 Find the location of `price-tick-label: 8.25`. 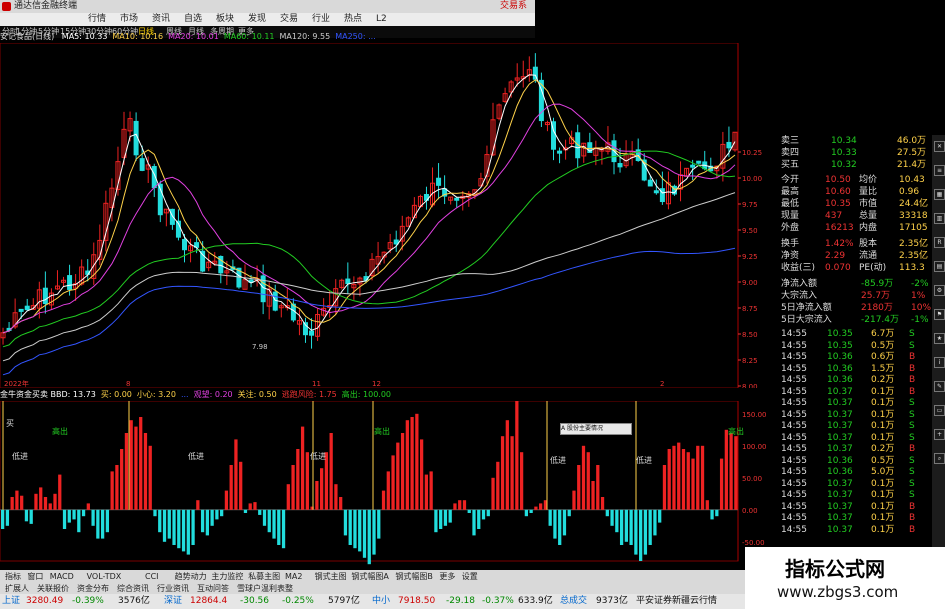

price-tick-label: 8.25 is located at coordinates (750, 361).